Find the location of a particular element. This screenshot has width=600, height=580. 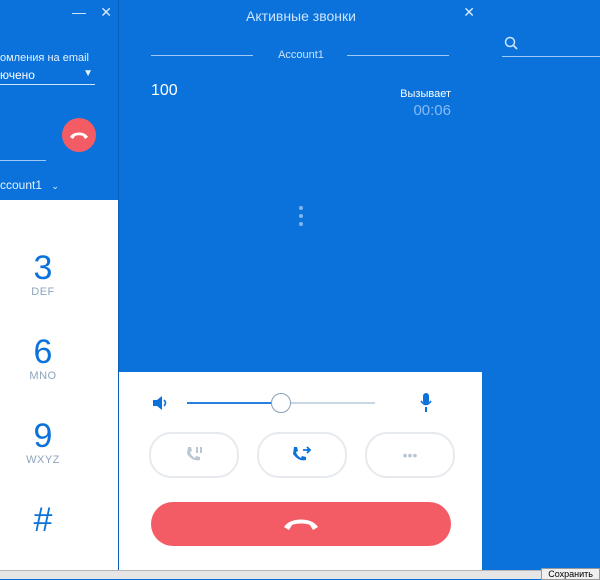

key-digit: # is located at coordinates (43, 520).